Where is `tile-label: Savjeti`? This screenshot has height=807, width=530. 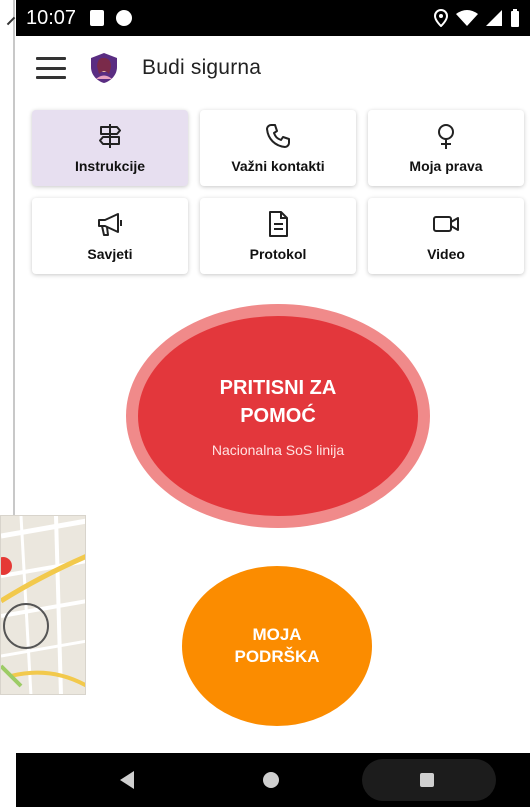 tile-label: Savjeti is located at coordinates (110, 254).